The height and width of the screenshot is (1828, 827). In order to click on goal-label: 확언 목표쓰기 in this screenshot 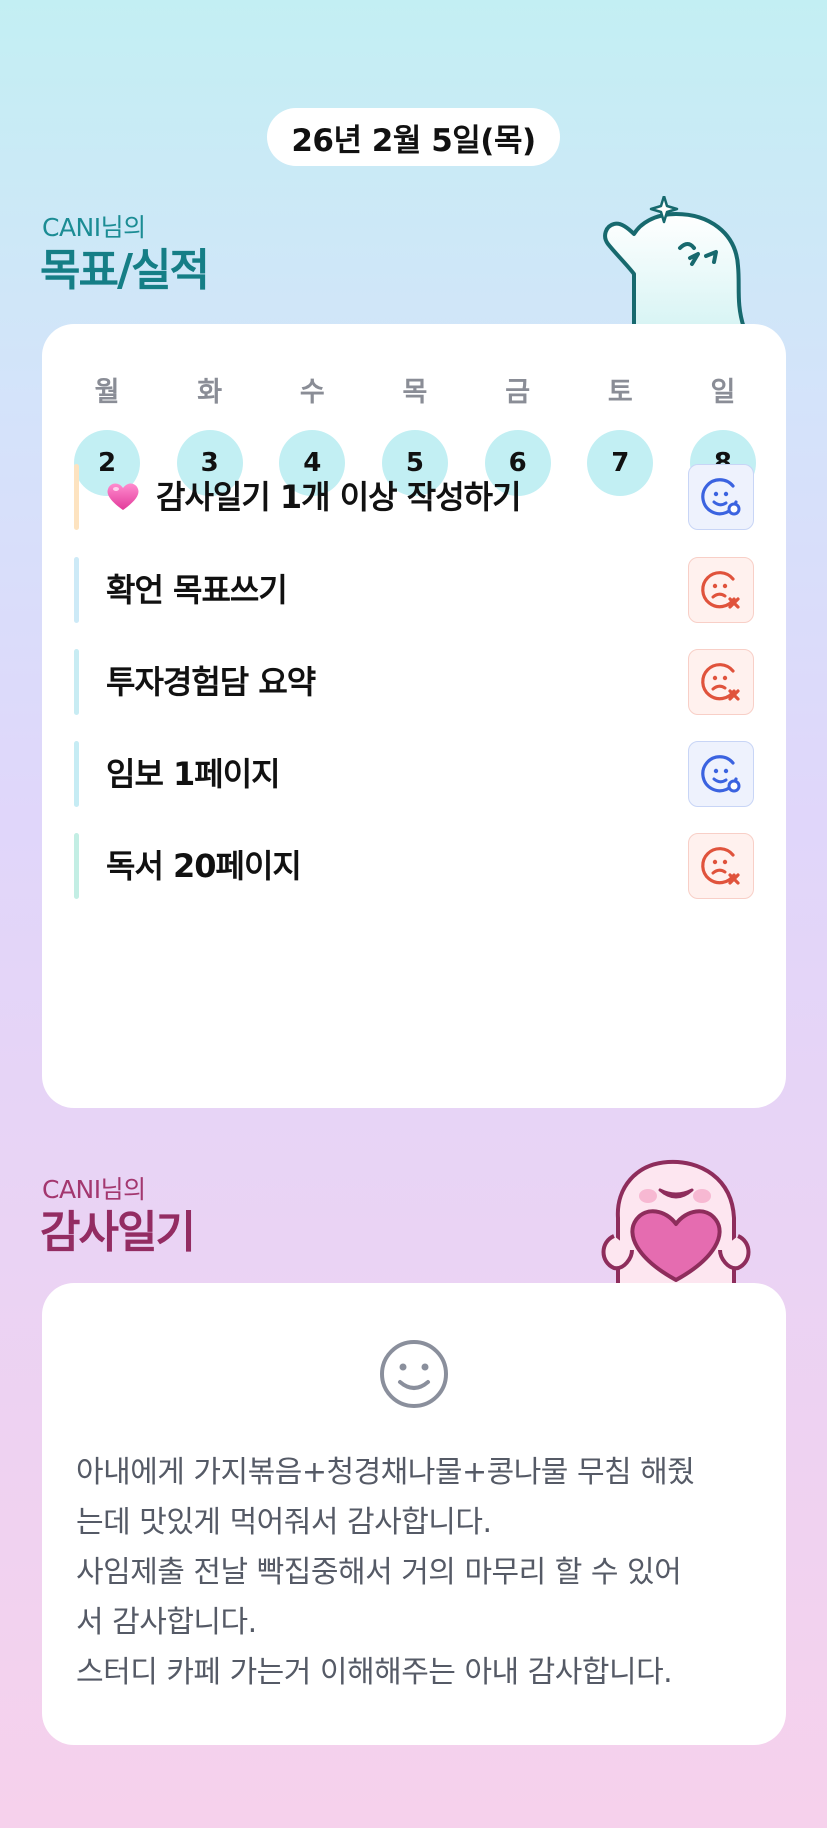, I will do `click(197, 590)`.